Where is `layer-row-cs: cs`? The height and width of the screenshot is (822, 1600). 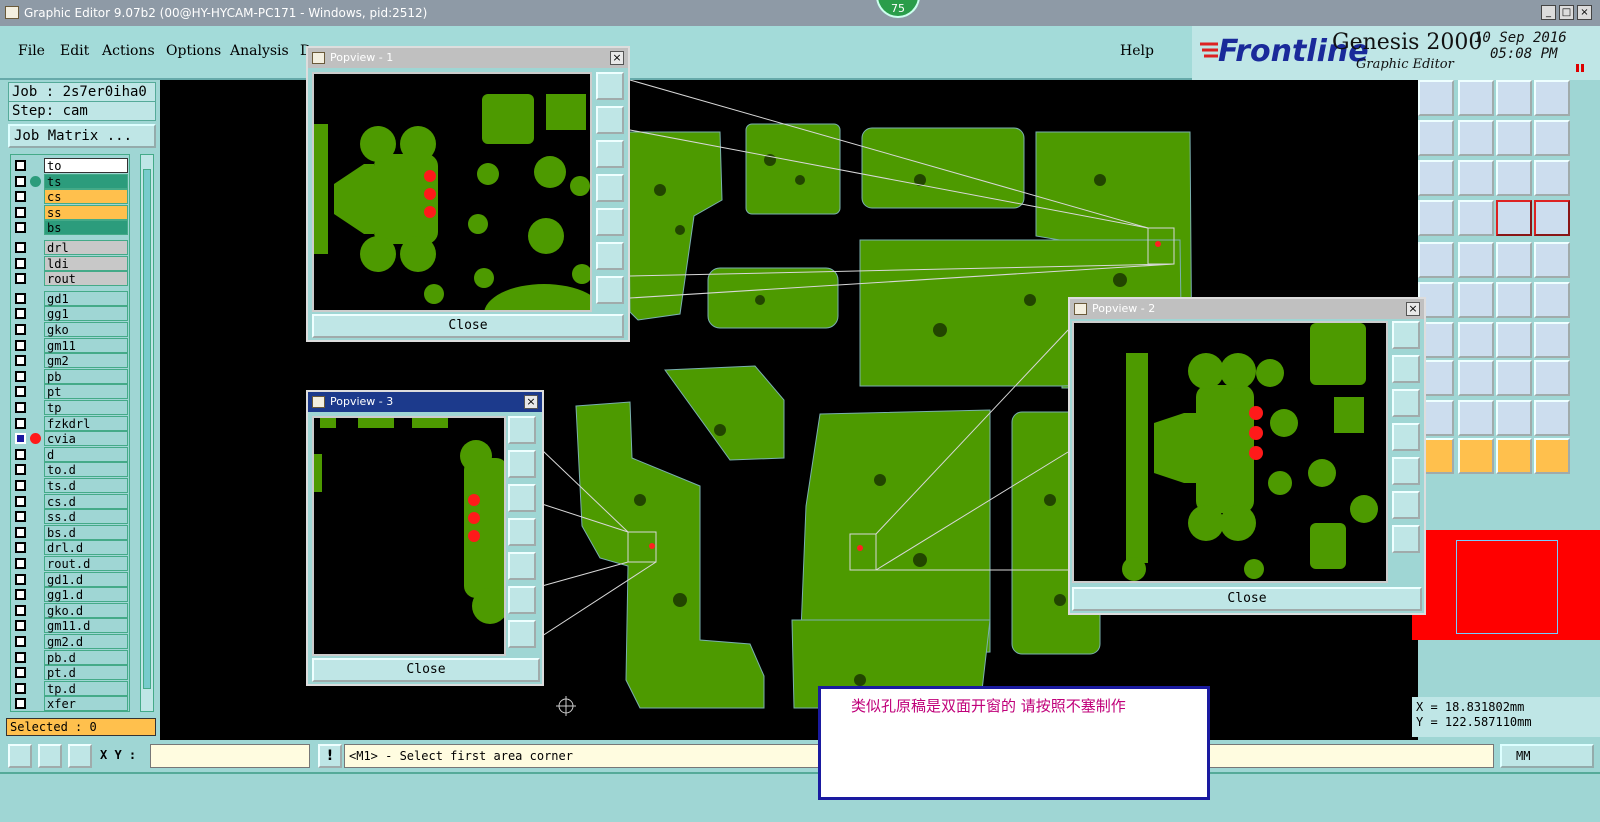 layer-row-cs: cs is located at coordinates (70, 197).